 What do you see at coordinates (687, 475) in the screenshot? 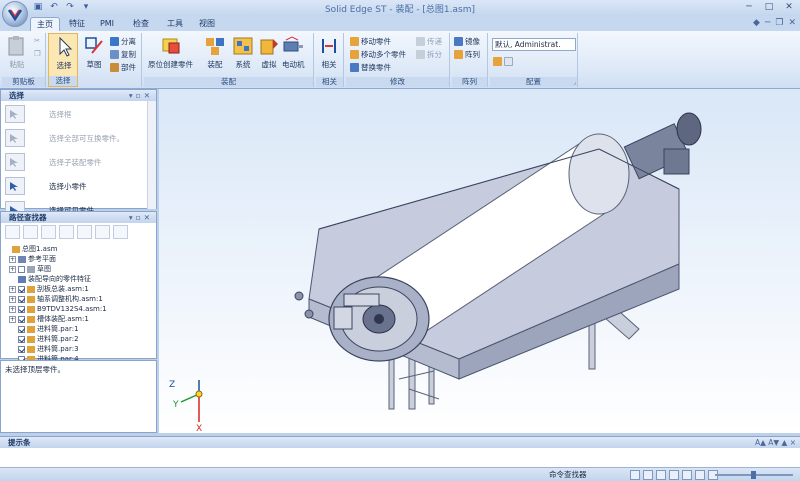
I see `rotate-icon` at bounding box center [687, 475].